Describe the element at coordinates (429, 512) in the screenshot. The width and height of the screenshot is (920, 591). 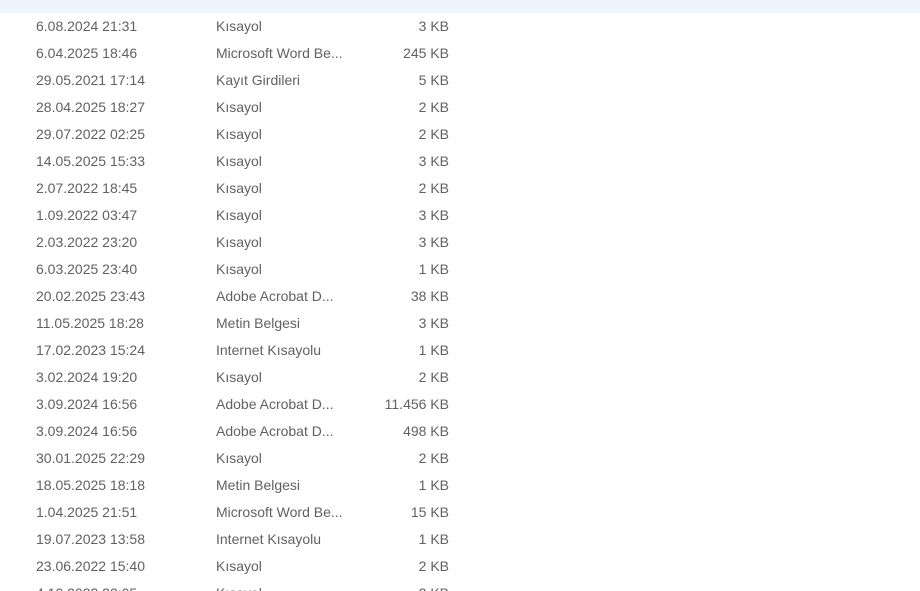
I see `file-size-cell: 15 KB` at that location.